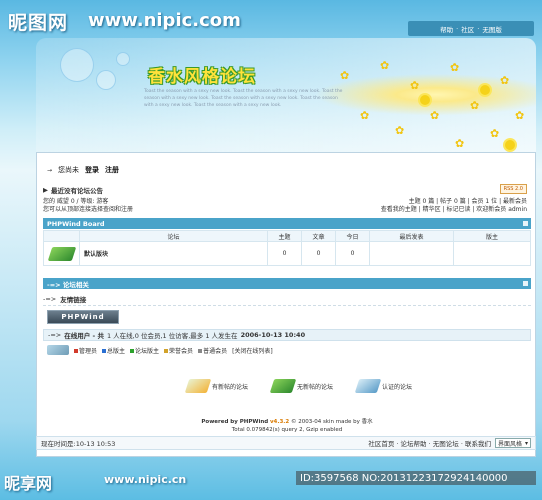 This screenshot has width=542, height=500. What do you see at coordinates (331, 422) in the screenshot?
I see `copyright: © 2003-04 skin made by 香水` at bounding box center [331, 422].